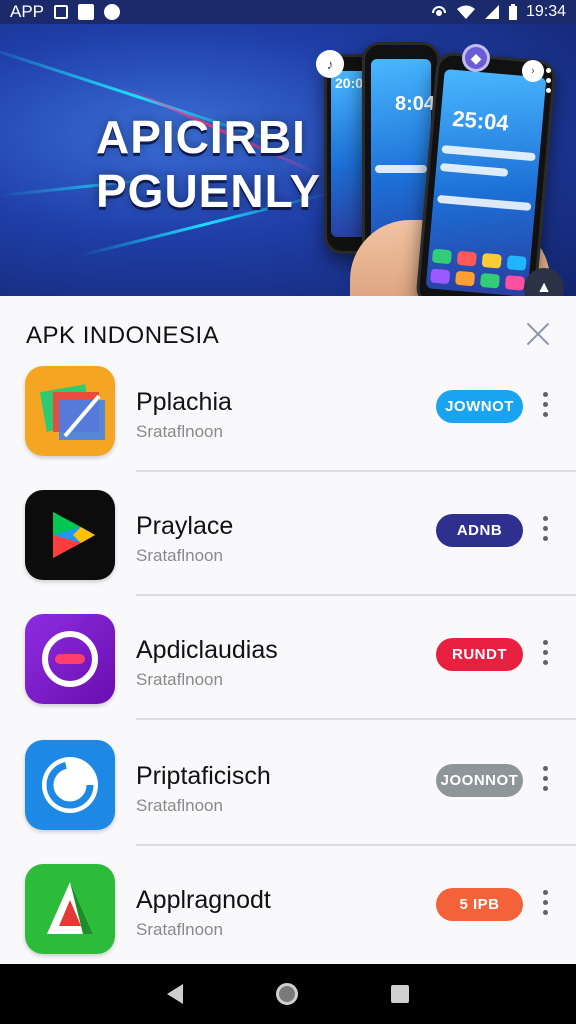 The width and height of the screenshot is (576, 1024). What do you see at coordinates (479, 530) in the screenshot?
I see `app-action-button: ADNB` at bounding box center [479, 530].